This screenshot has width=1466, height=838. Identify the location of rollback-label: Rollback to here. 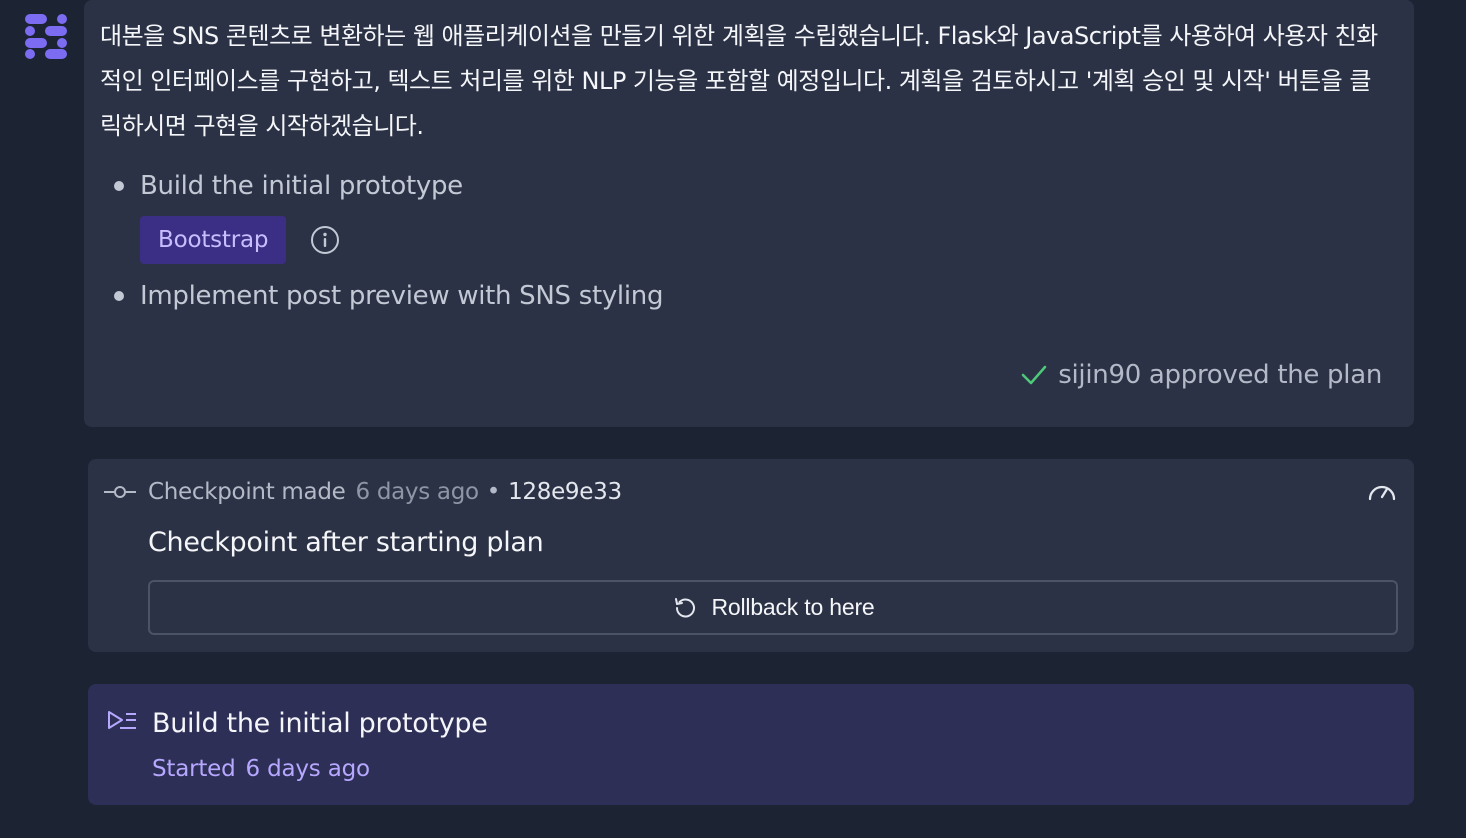
(793, 607).